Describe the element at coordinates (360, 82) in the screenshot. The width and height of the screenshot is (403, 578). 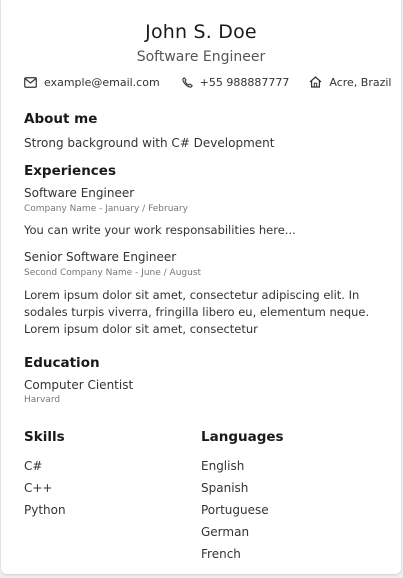
I see `contact-location-text: Acre, Brazil` at that location.